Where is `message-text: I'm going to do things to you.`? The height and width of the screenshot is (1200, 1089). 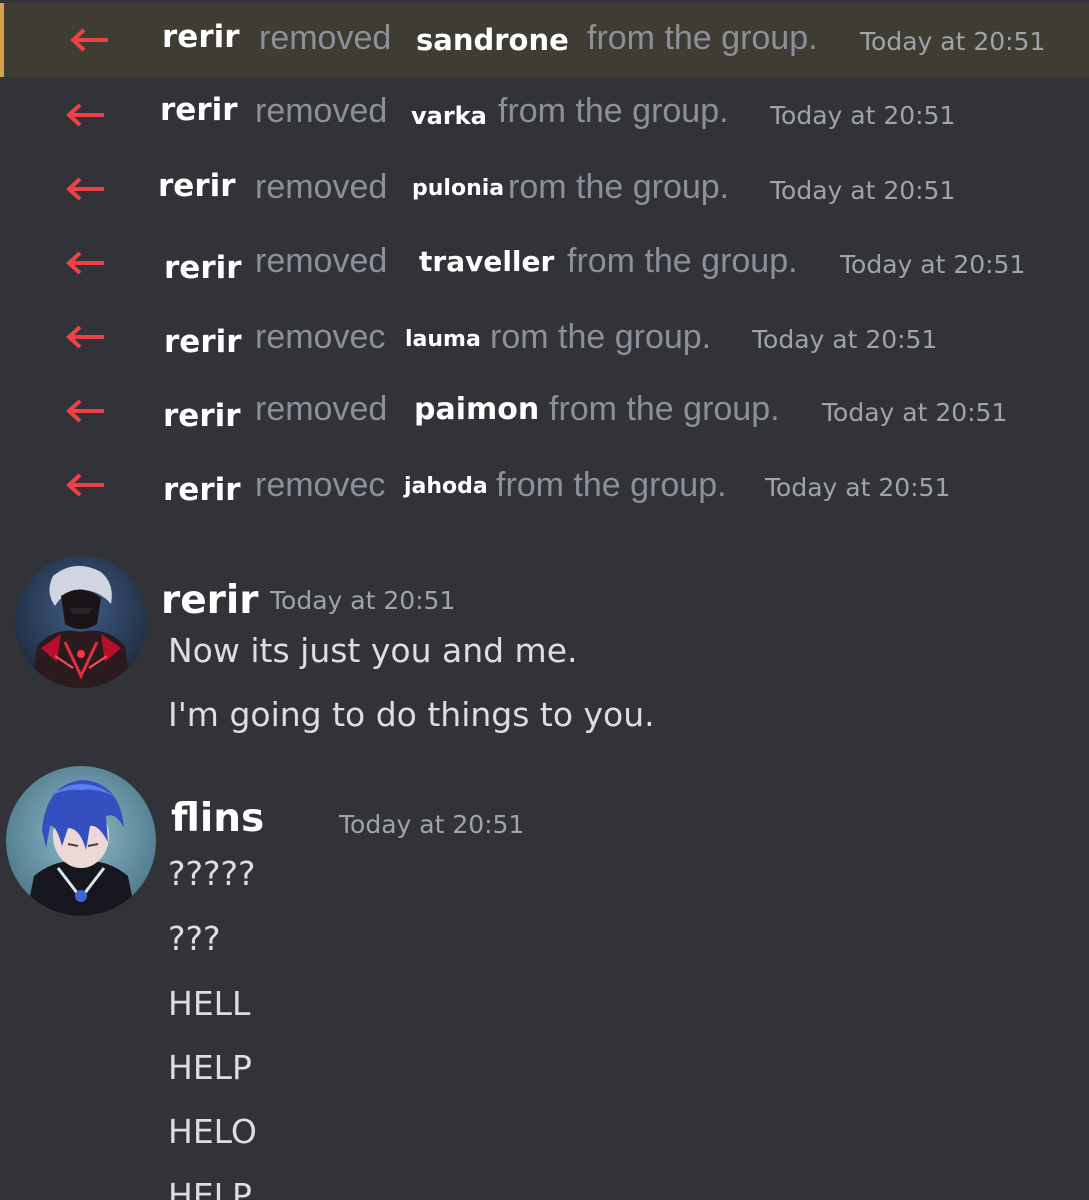 message-text: I'm going to do things to you. is located at coordinates (411, 714).